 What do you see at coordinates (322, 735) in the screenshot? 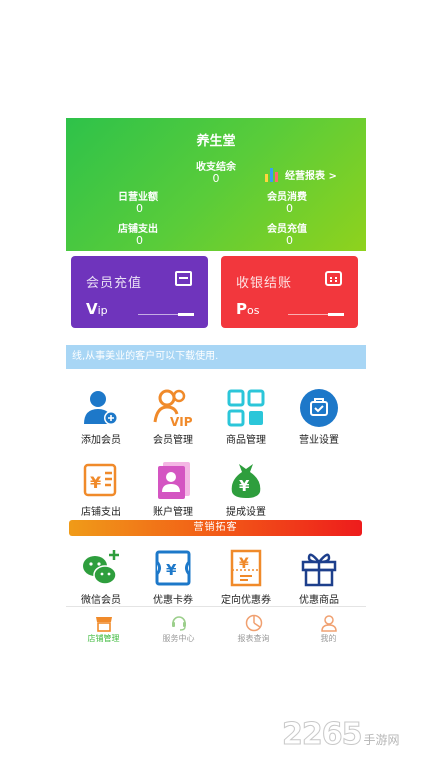
I see `watermark-number: 2265` at bounding box center [322, 735].